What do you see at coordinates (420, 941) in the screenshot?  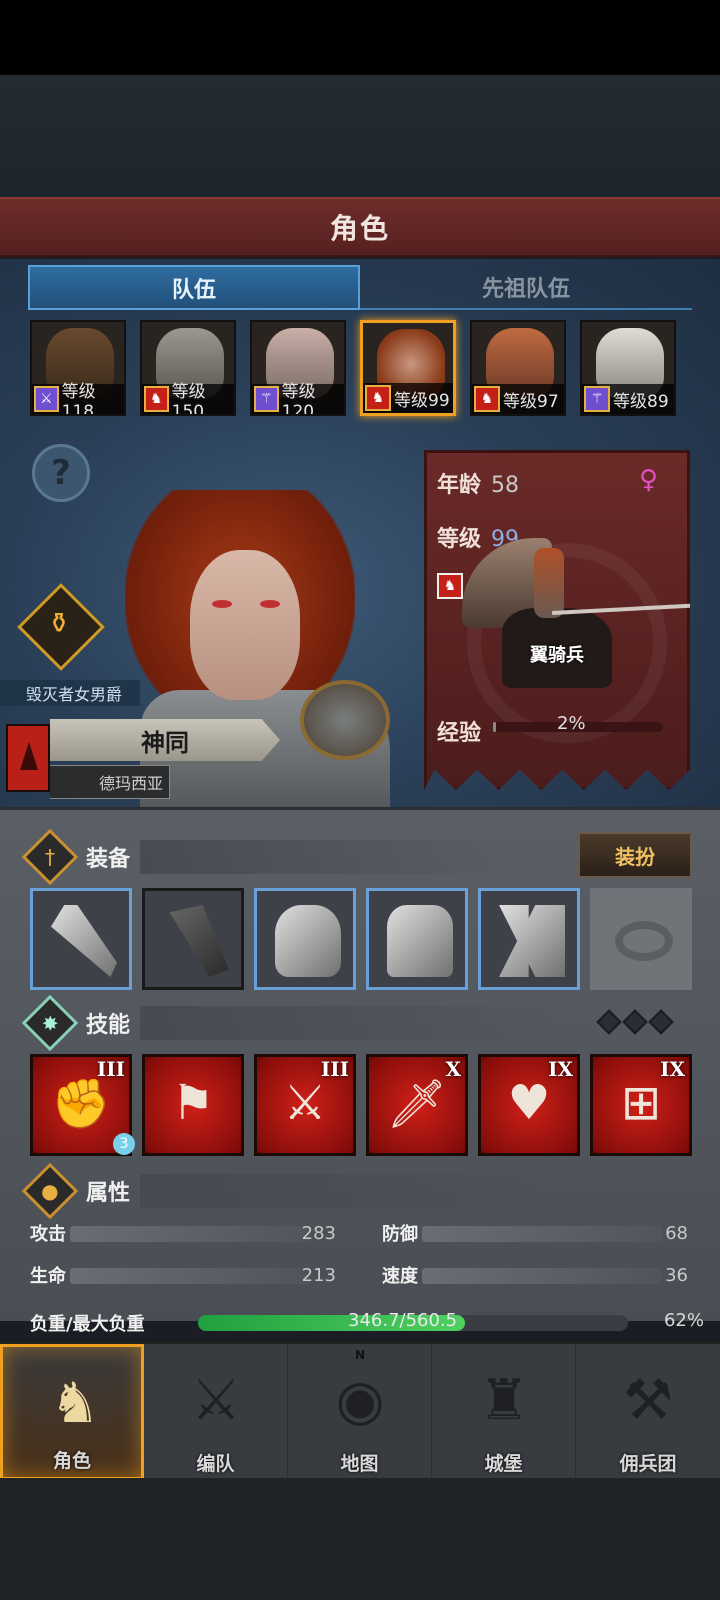 I see `armor-icon` at bounding box center [420, 941].